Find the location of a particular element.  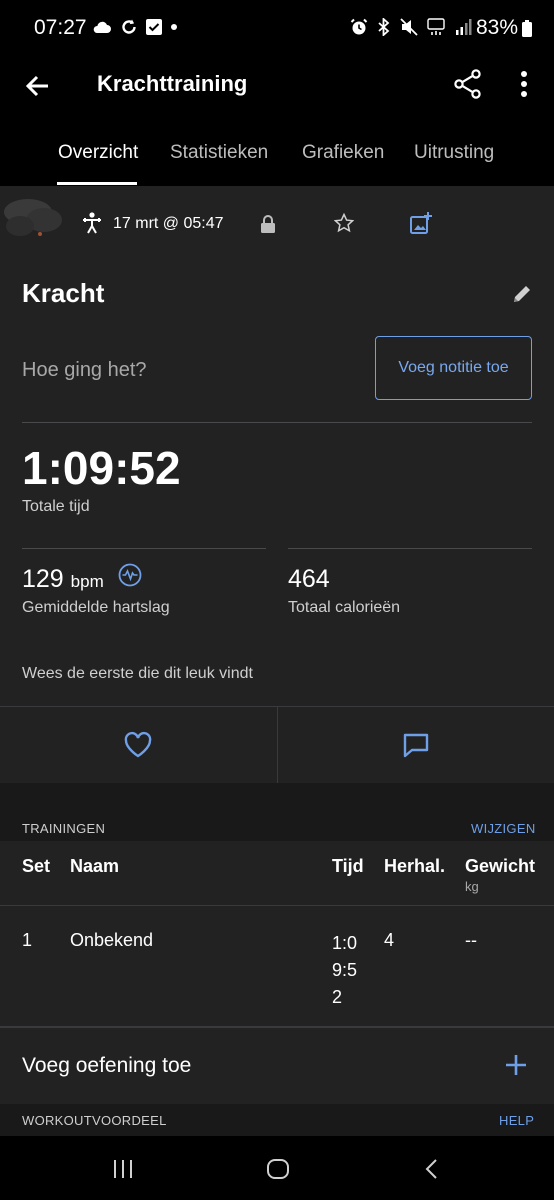

active-tab-indicator is located at coordinates (97, 183).